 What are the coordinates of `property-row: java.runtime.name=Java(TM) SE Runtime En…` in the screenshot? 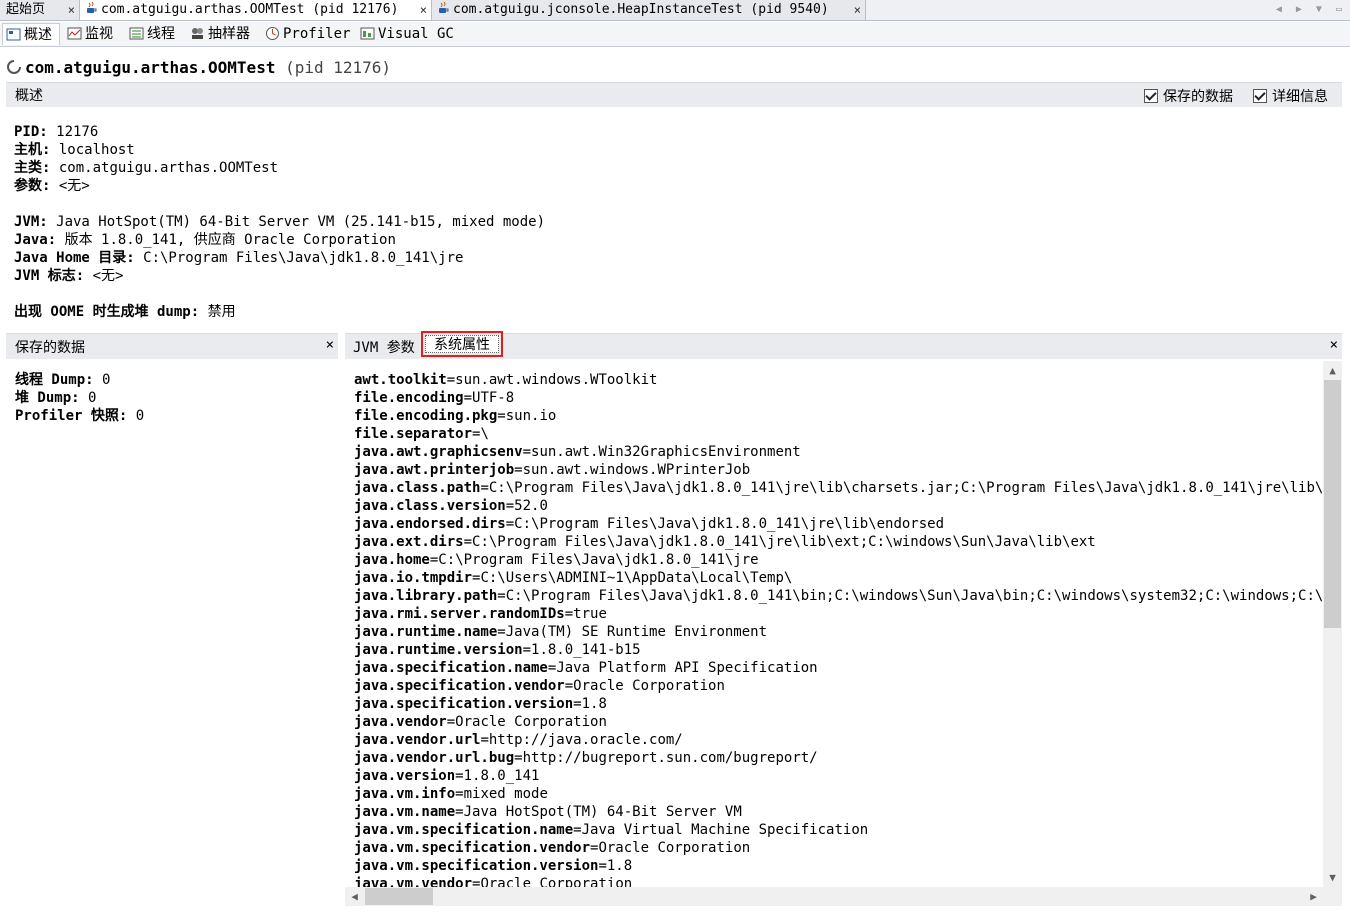 It's located at (560, 632).